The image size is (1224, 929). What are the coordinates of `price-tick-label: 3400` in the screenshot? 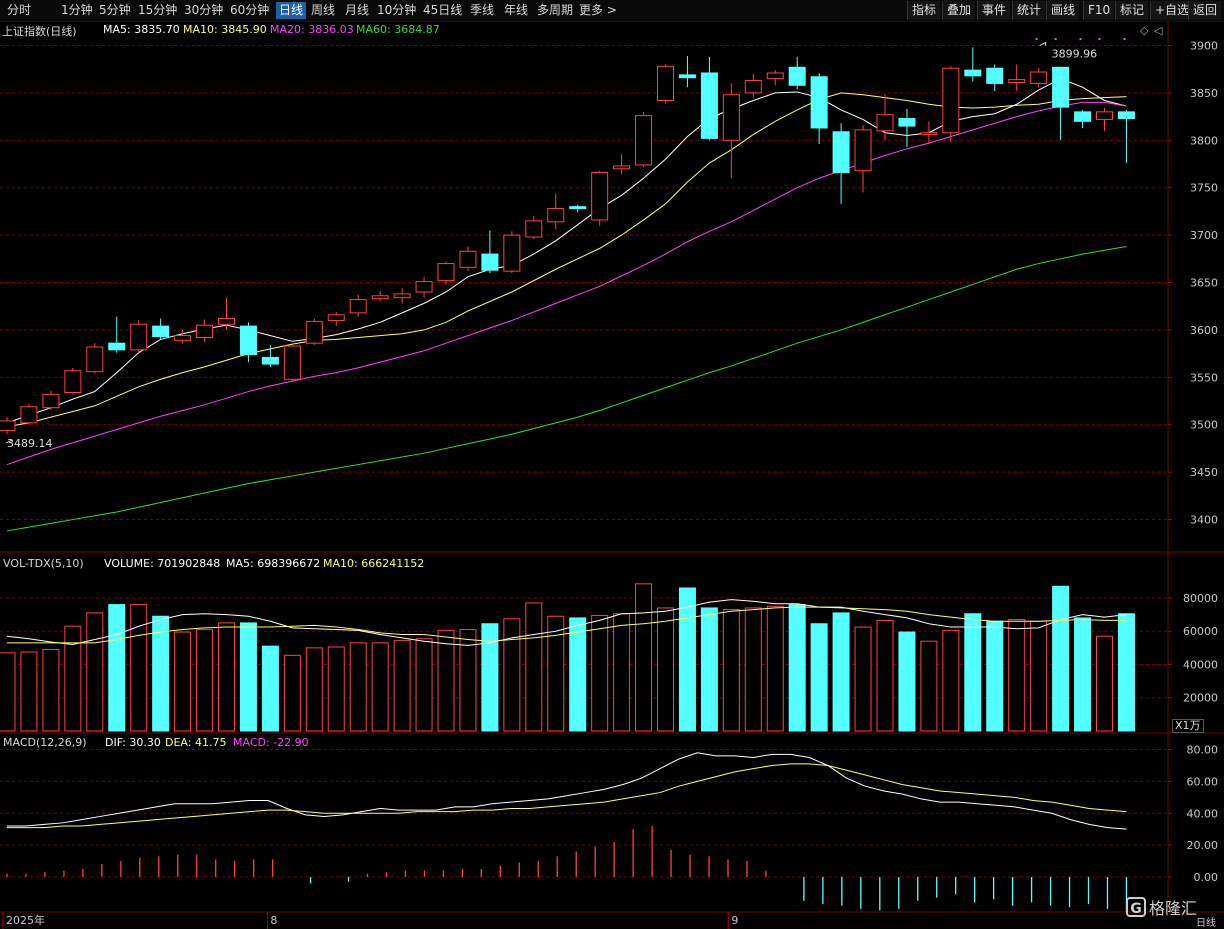 It's located at (1204, 520).